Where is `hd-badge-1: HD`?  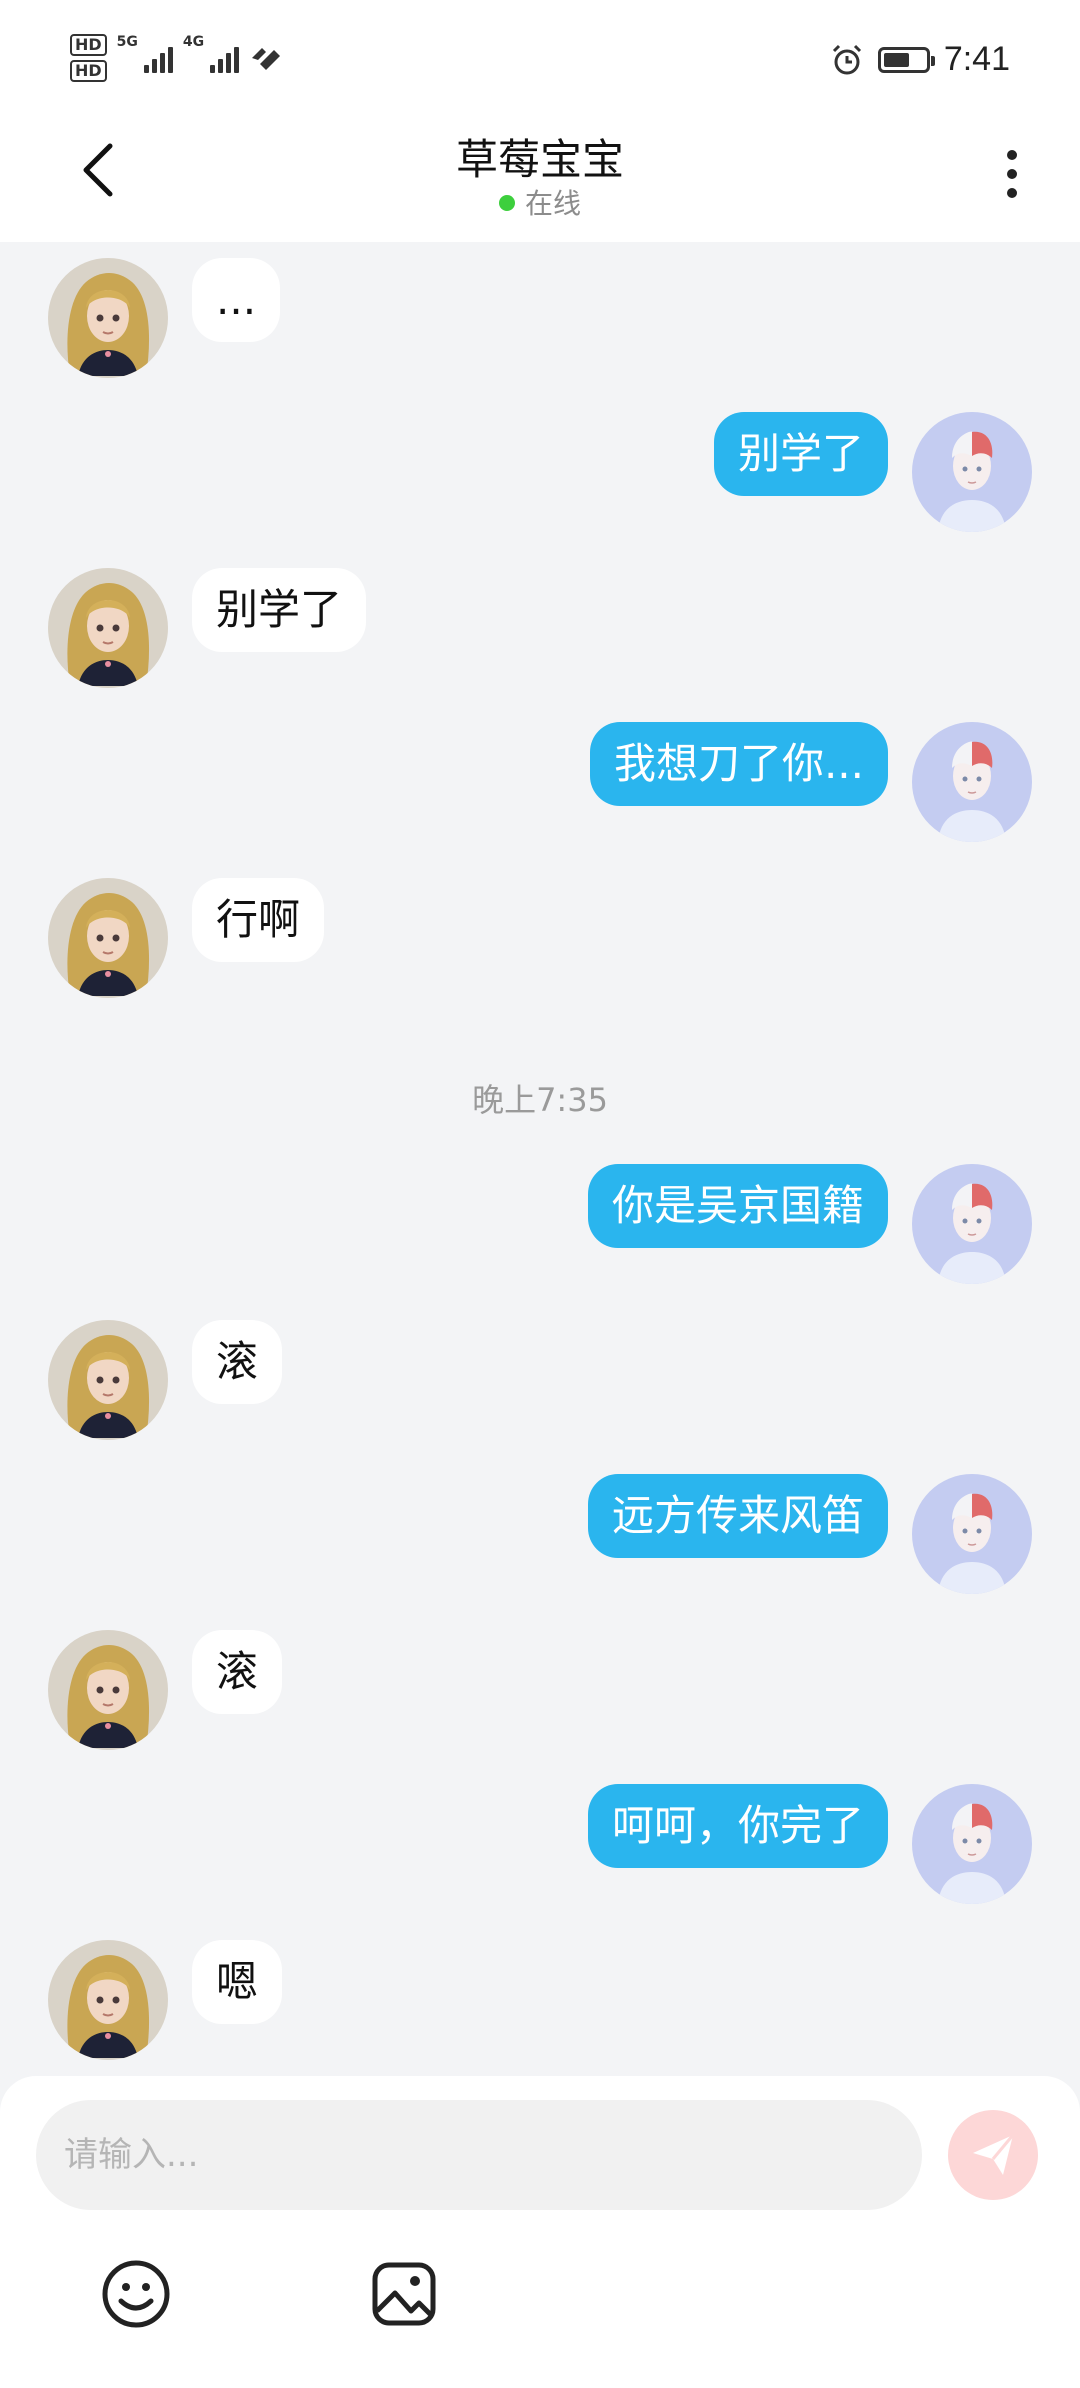
hd-badge-1: HD is located at coordinates (88, 45).